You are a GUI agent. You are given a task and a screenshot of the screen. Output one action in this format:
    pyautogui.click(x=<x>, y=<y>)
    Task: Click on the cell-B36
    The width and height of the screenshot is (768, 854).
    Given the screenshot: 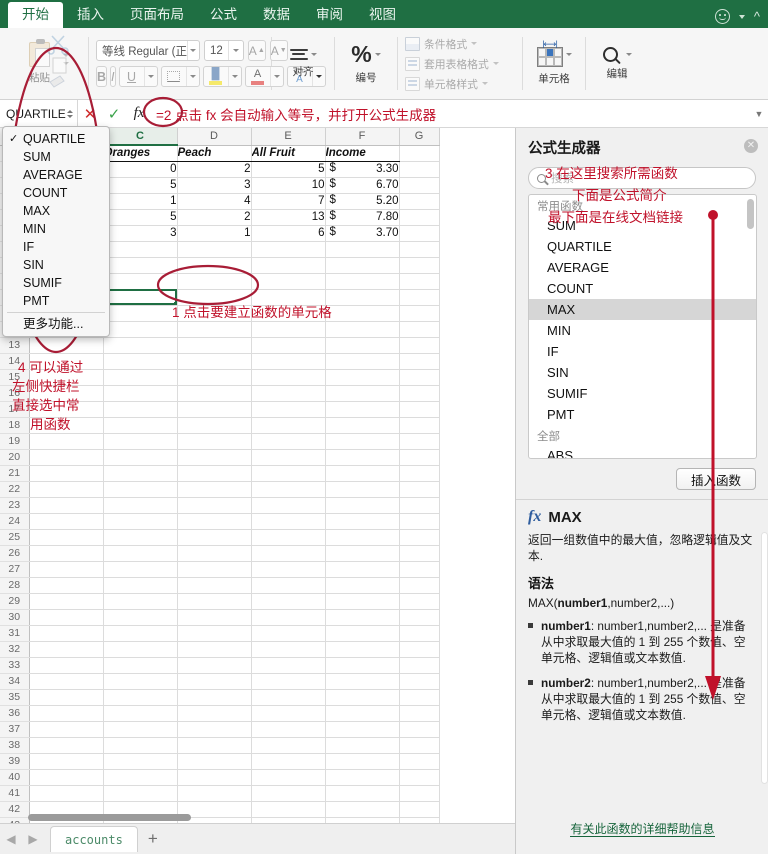 What is the action you would take?
    pyautogui.click(x=66, y=713)
    